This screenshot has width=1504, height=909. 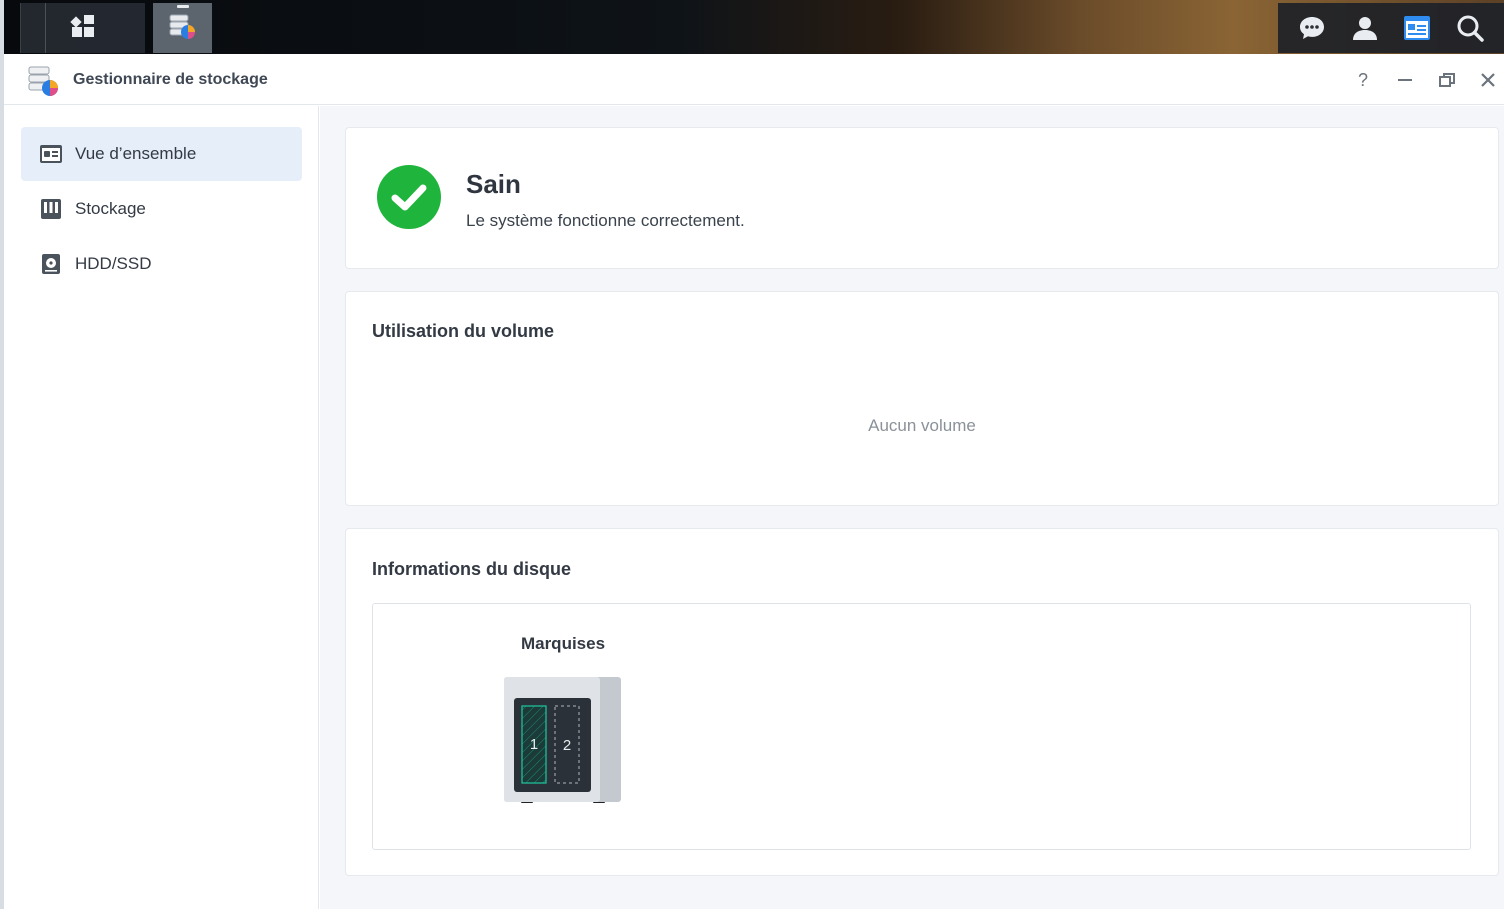 I want to click on chat-icon, so click(x=1312, y=28).